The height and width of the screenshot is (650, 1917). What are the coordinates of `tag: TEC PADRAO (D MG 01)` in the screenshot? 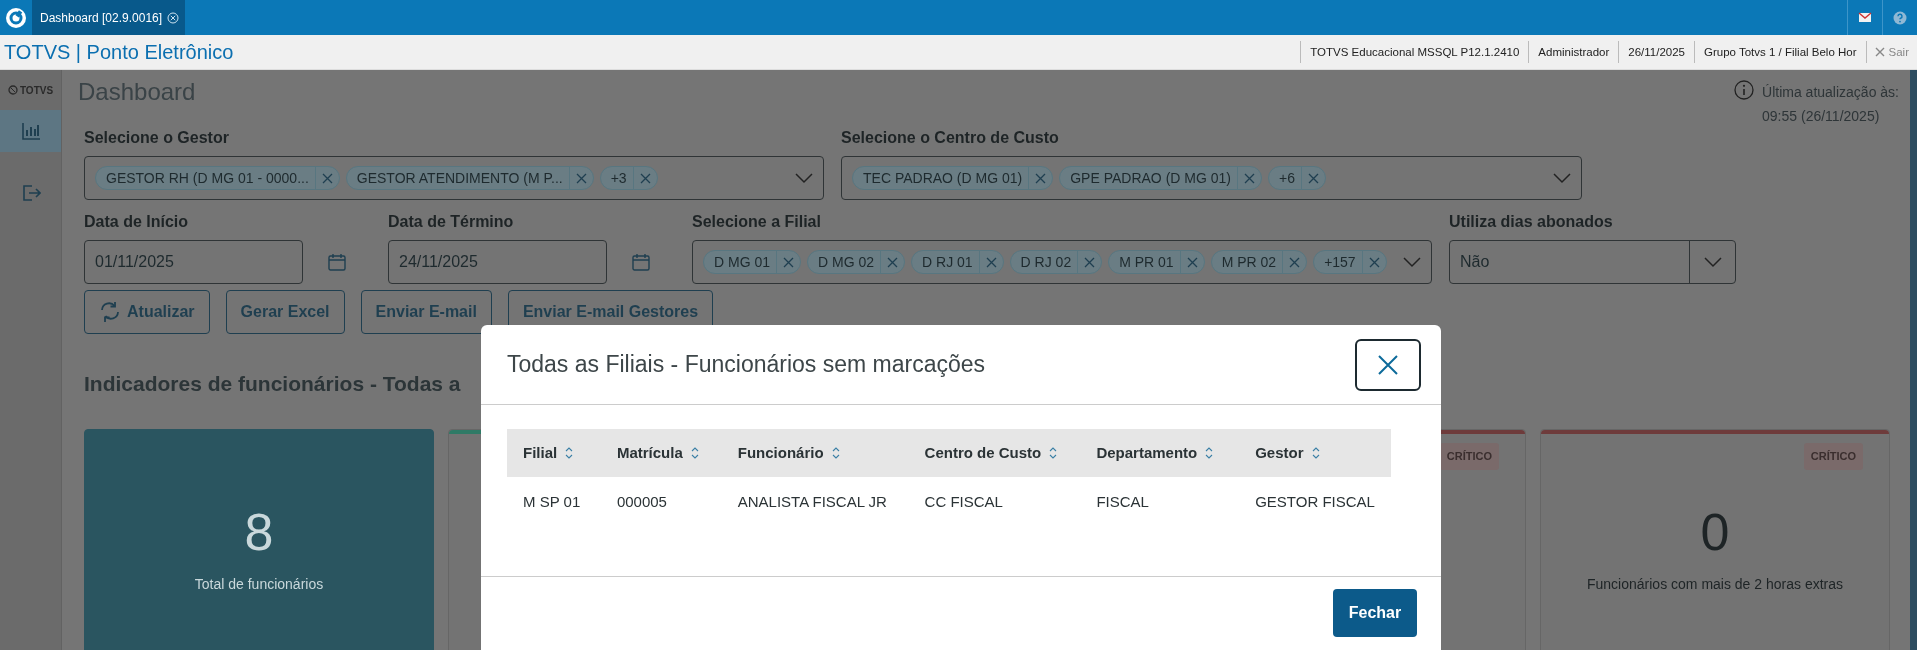 It's located at (953, 178).